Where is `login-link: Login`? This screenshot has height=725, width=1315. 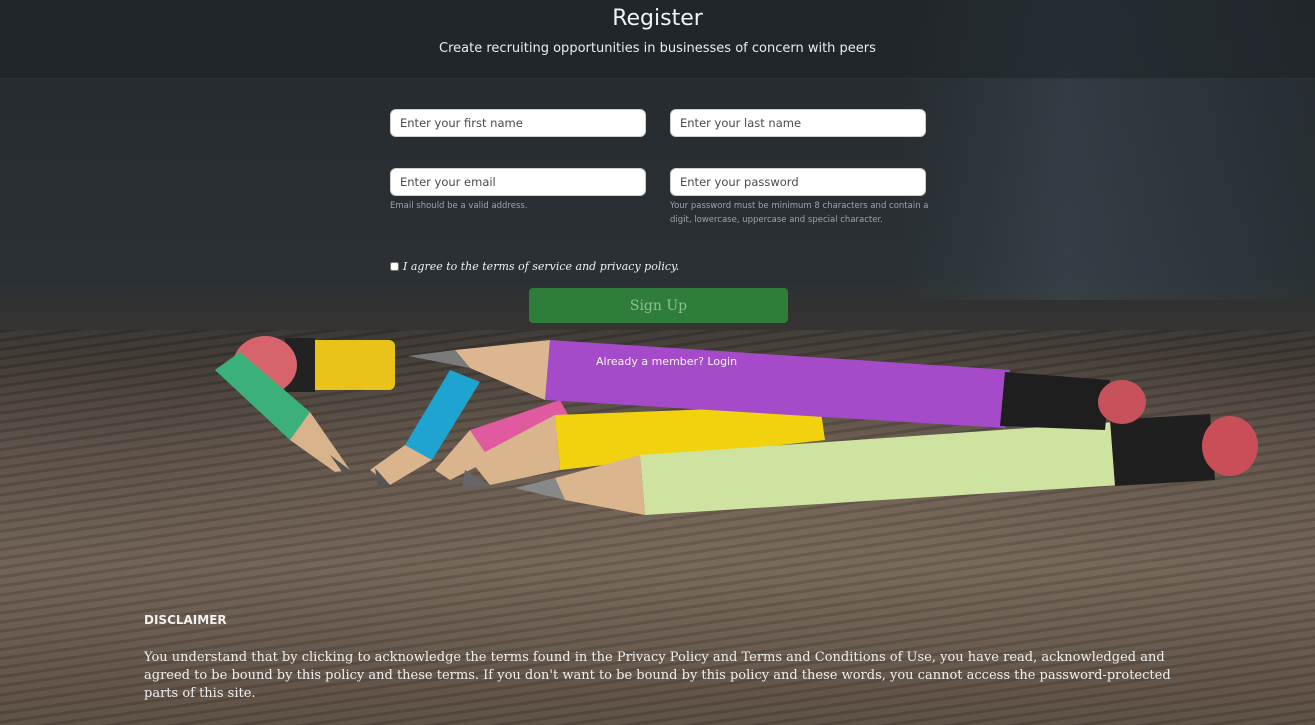 login-link: Login is located at coordinates (722, 361).